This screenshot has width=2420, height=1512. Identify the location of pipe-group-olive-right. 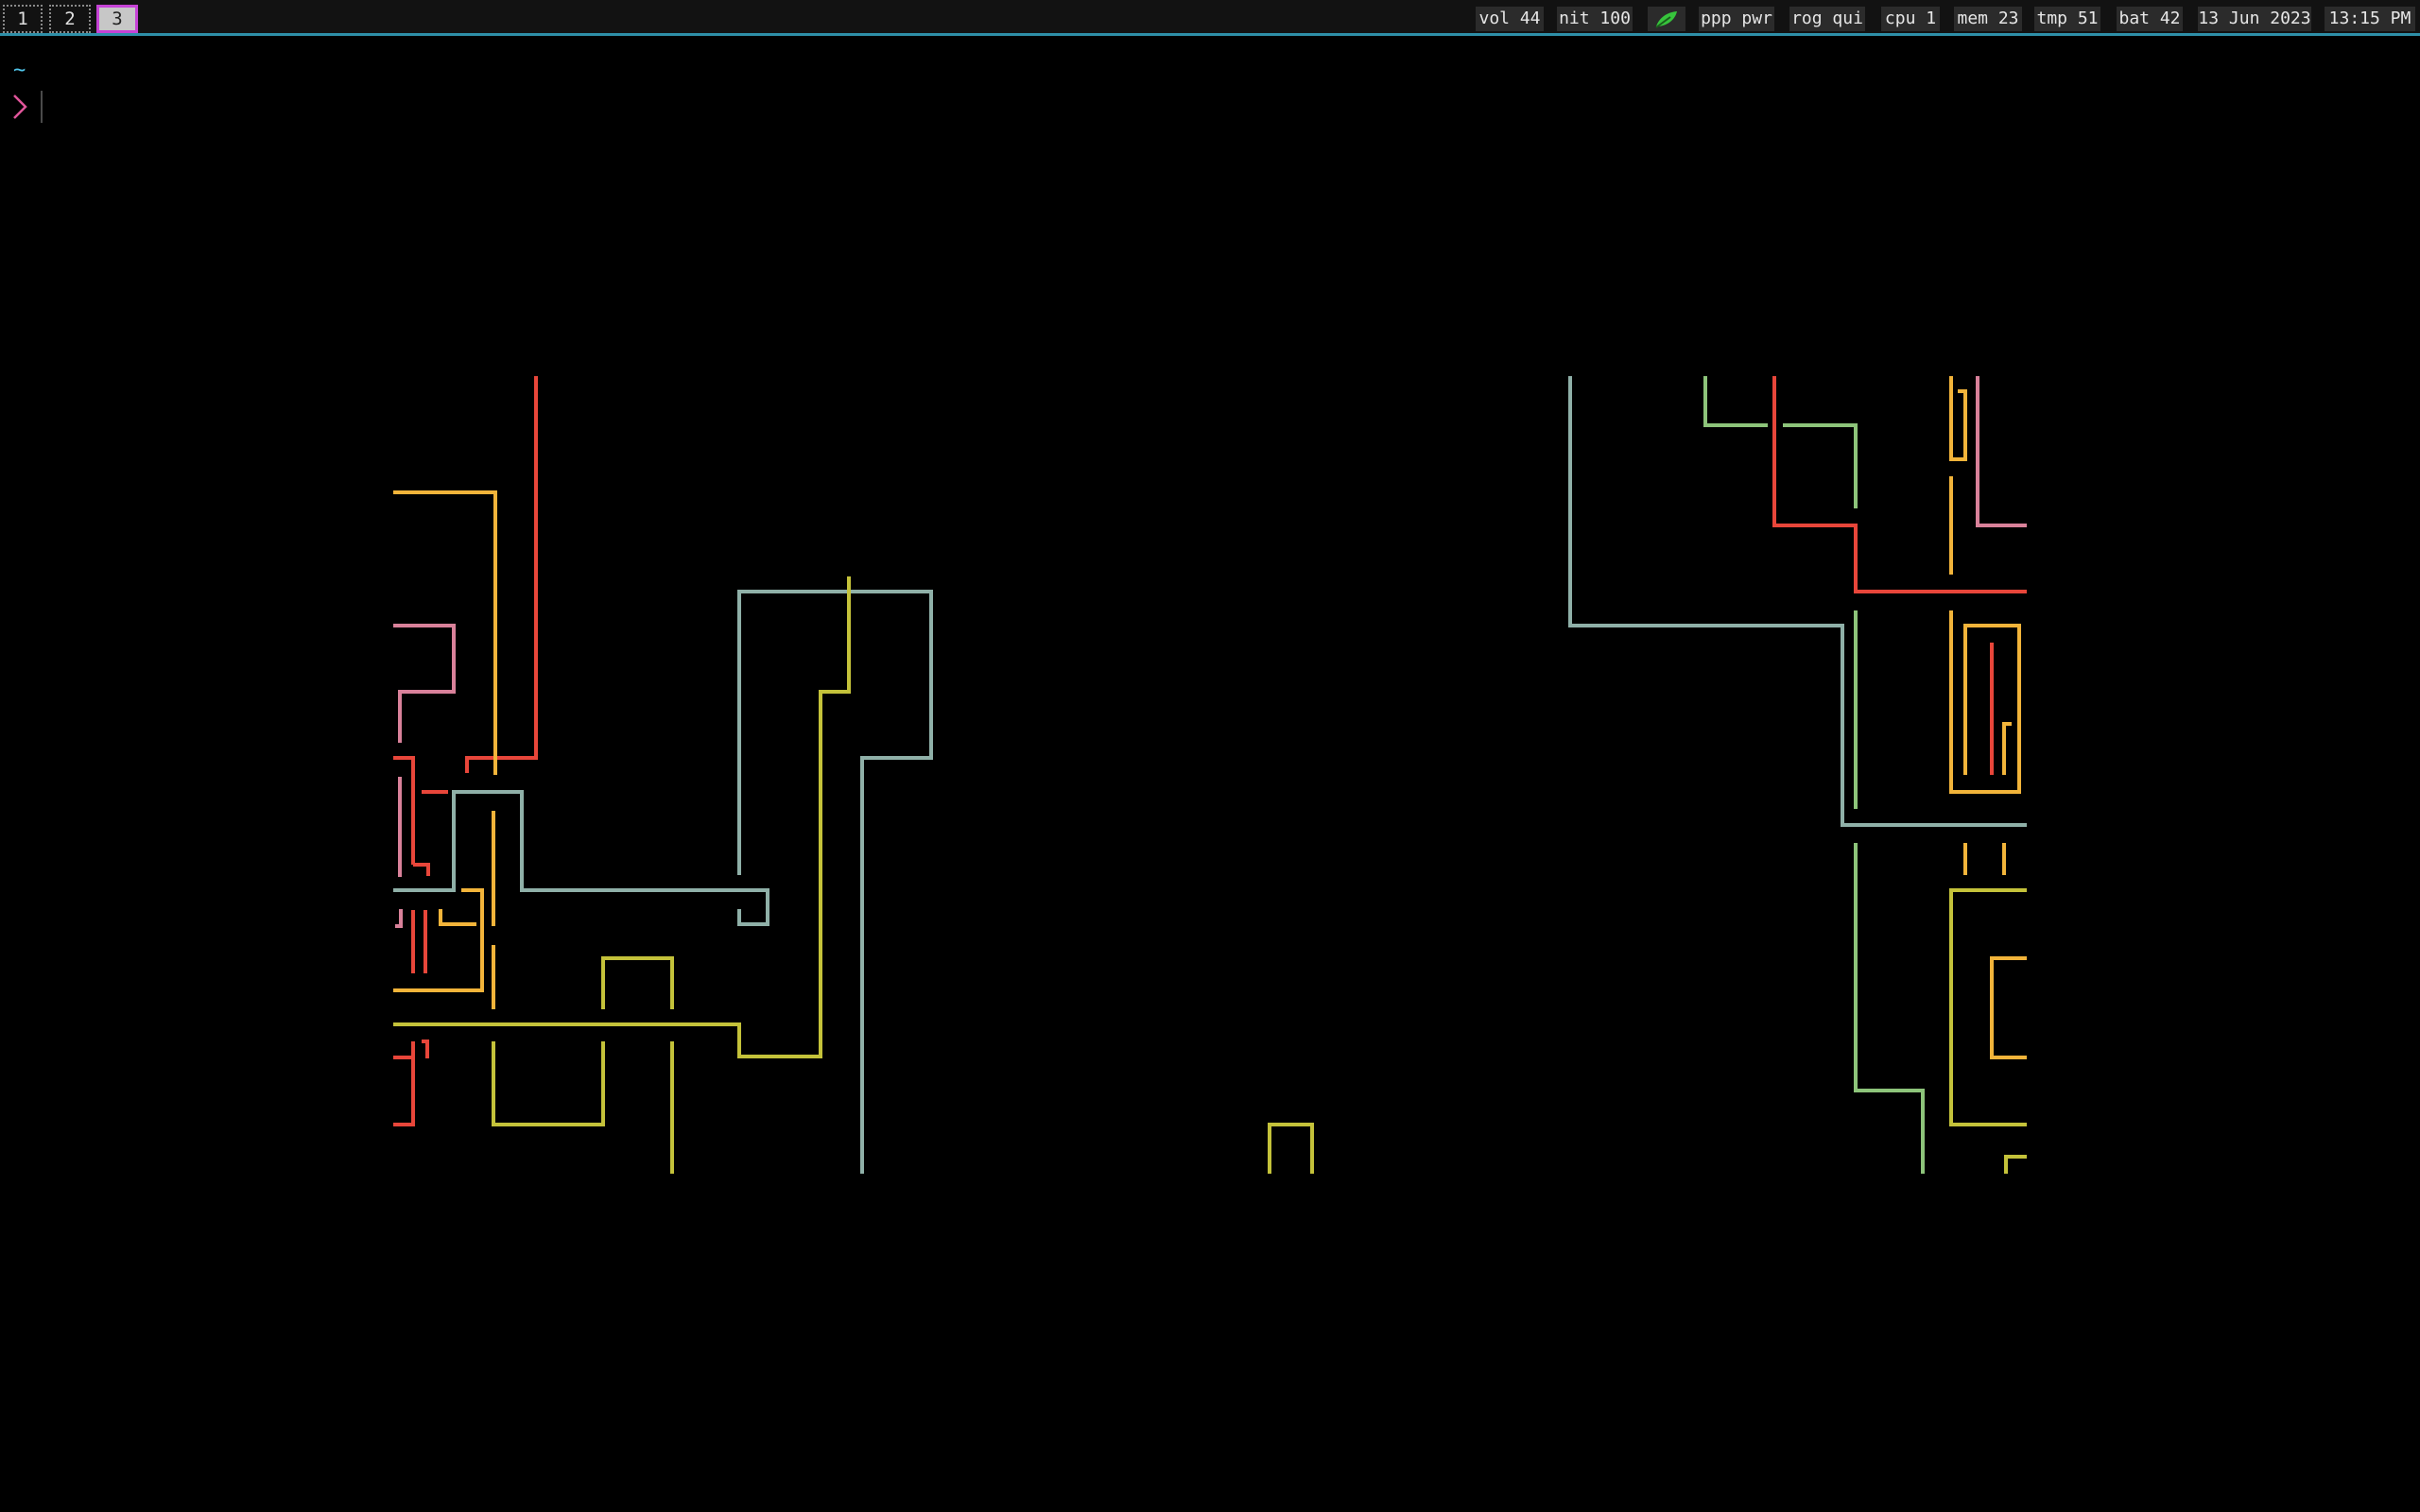
(1988, 1031).